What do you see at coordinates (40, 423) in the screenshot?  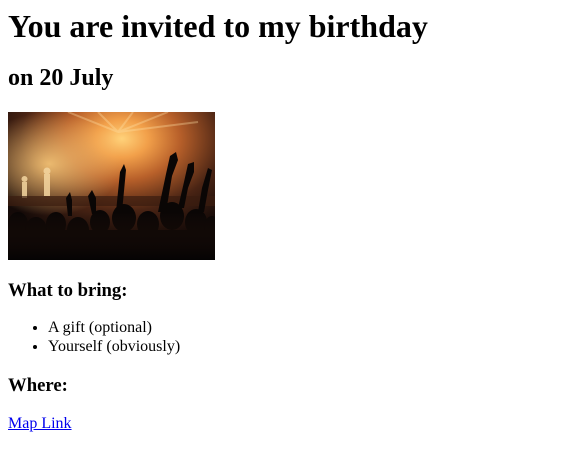 I see `map-link: Map Link` at bounding box center [40, 423].